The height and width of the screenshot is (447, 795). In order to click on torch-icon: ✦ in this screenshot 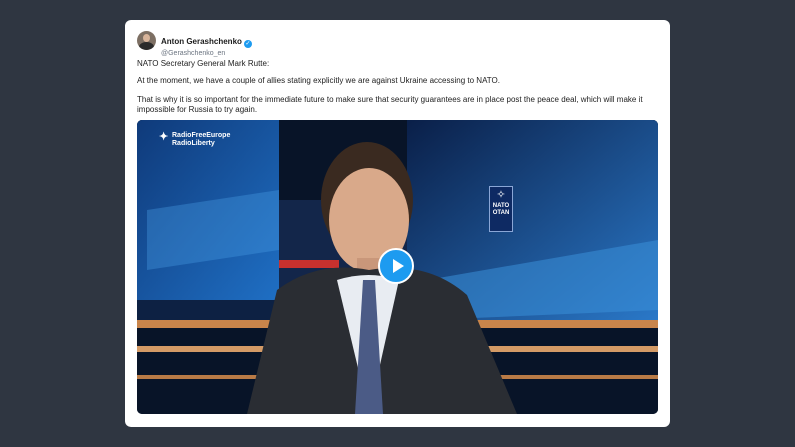, I will do `click(164, 137)`.